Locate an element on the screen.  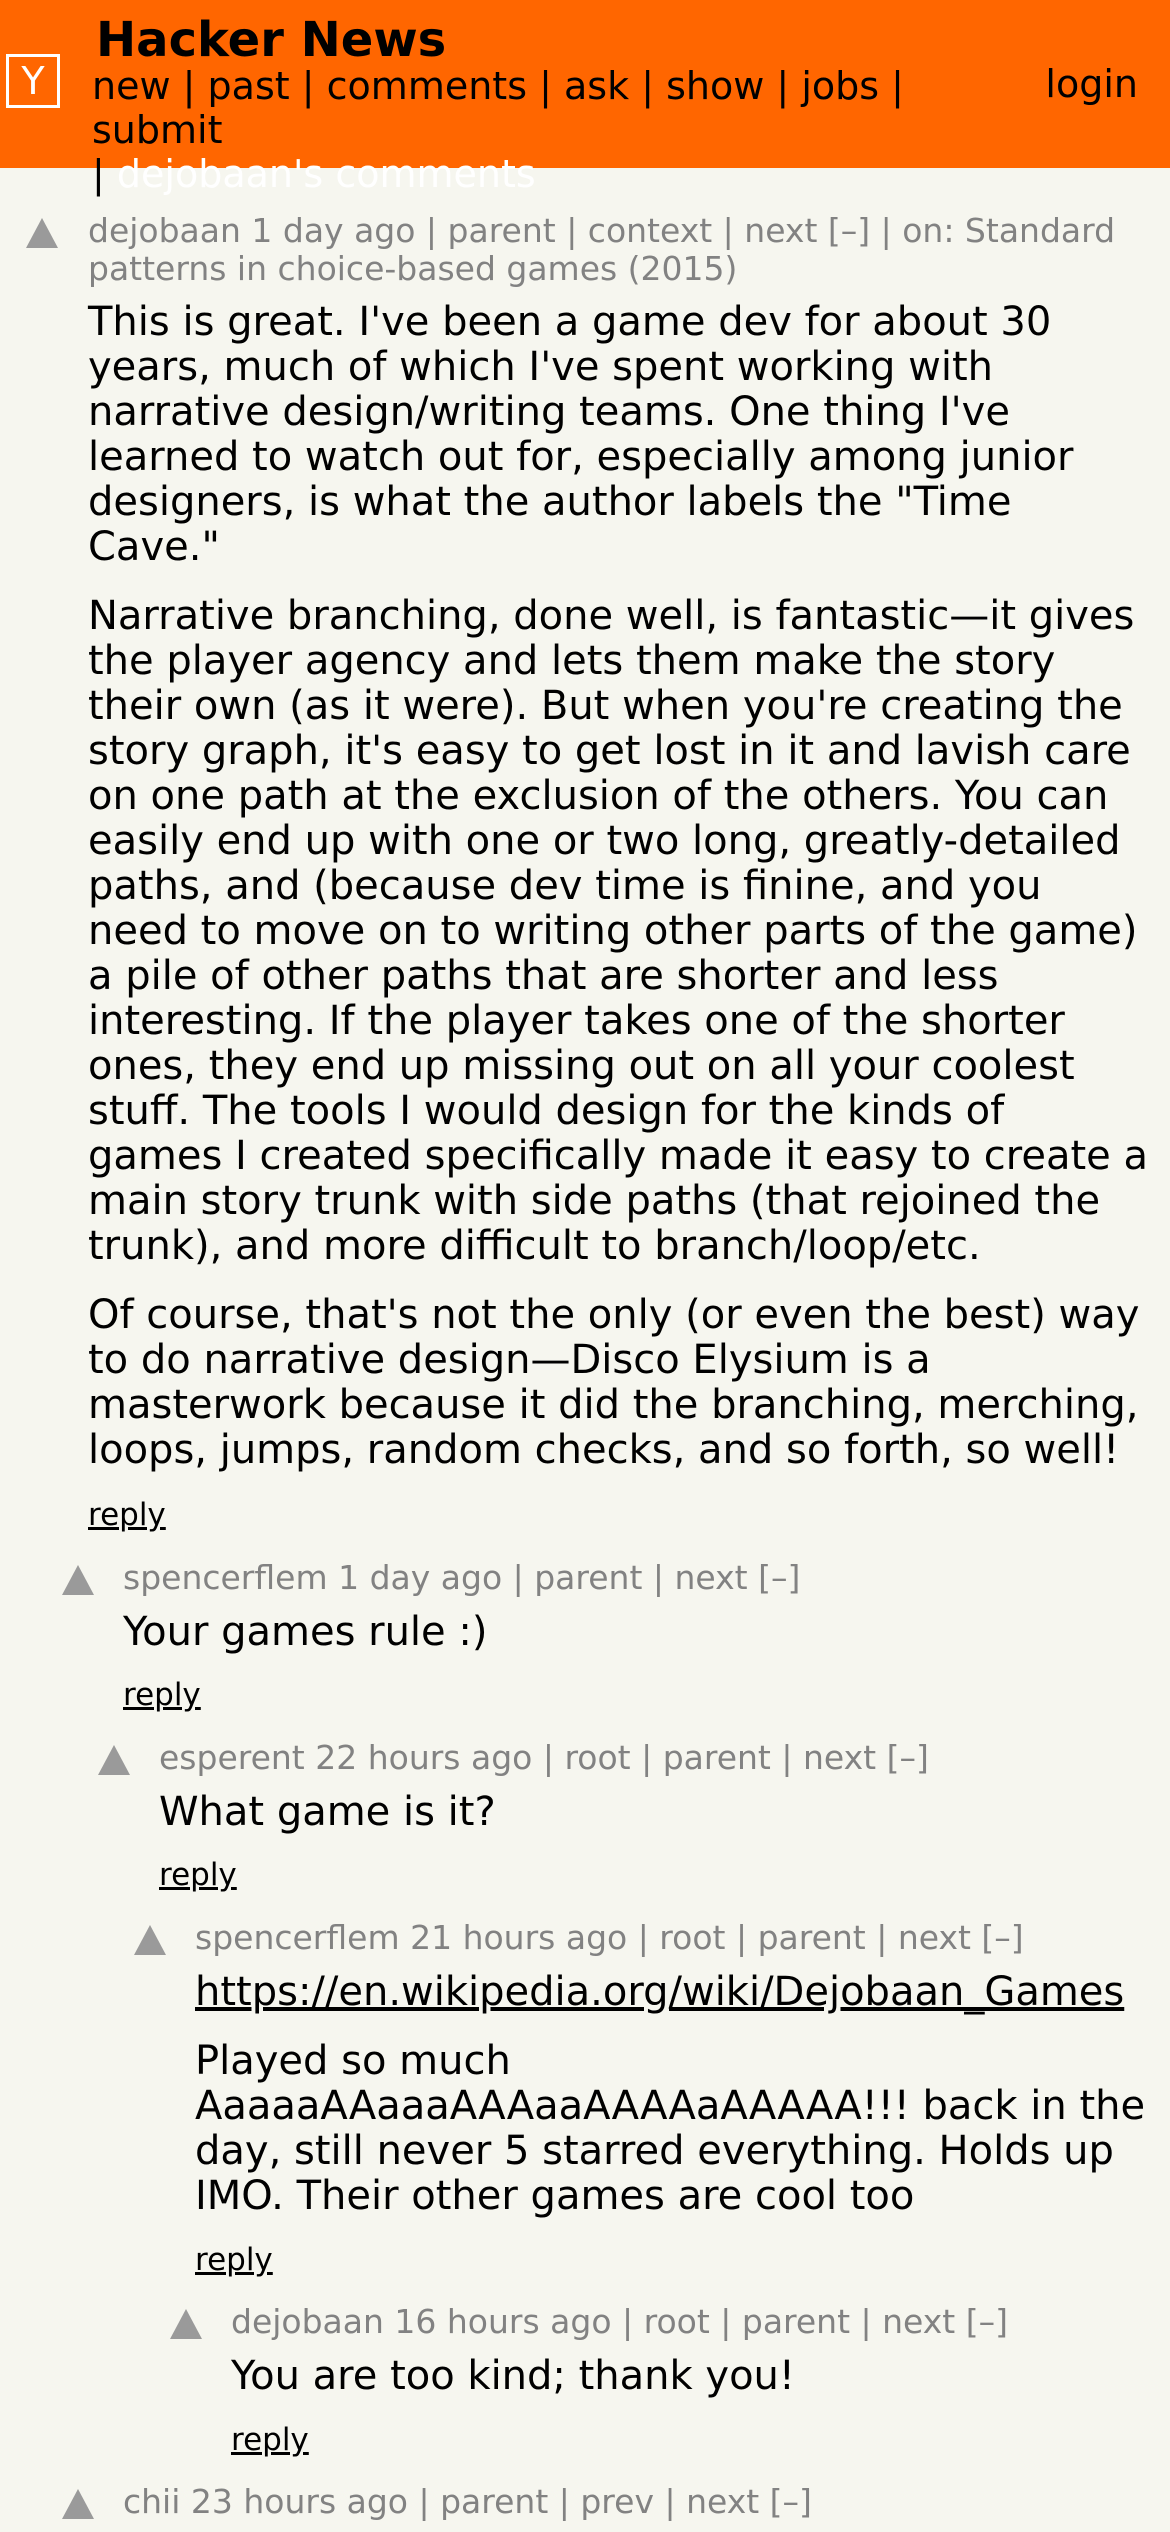
site-title: Hacker News is located at coordinates (271, 40).